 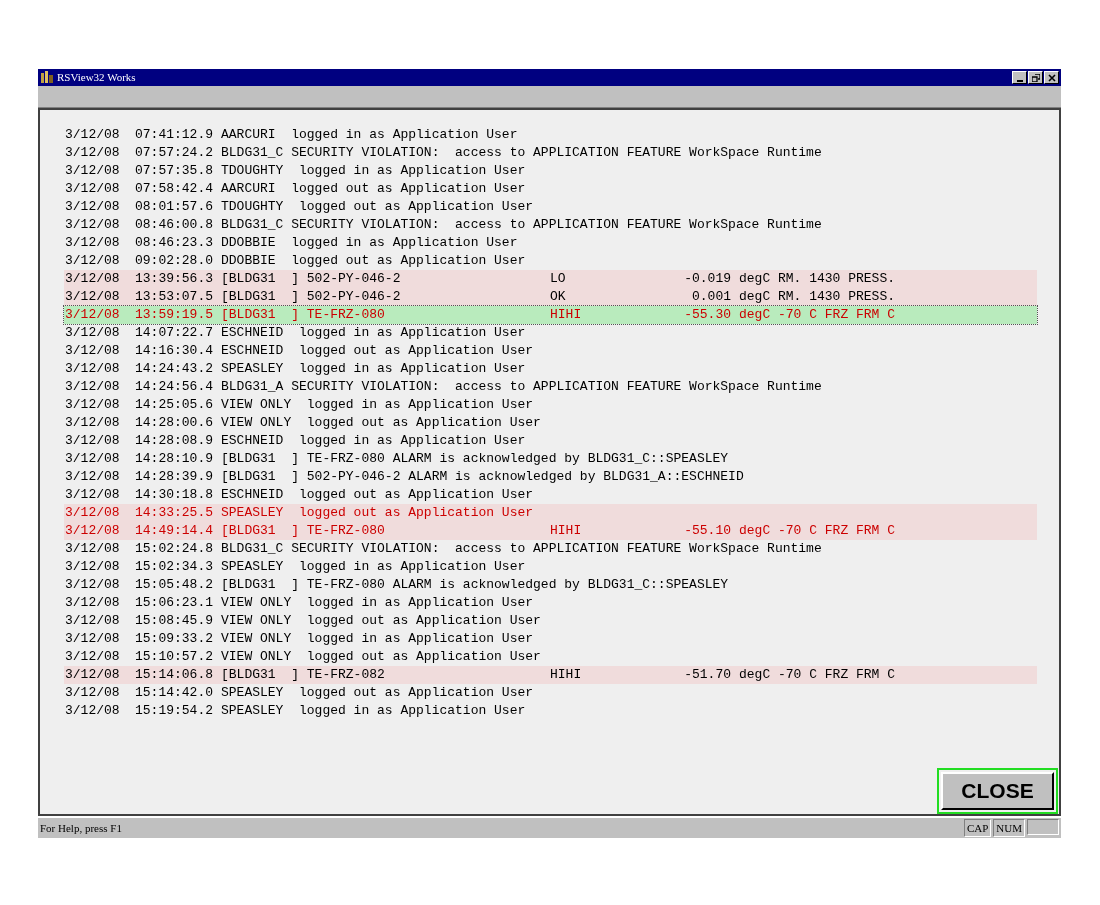 I want to click on window-title: RSView32 Works, so click(x=96, y=78).